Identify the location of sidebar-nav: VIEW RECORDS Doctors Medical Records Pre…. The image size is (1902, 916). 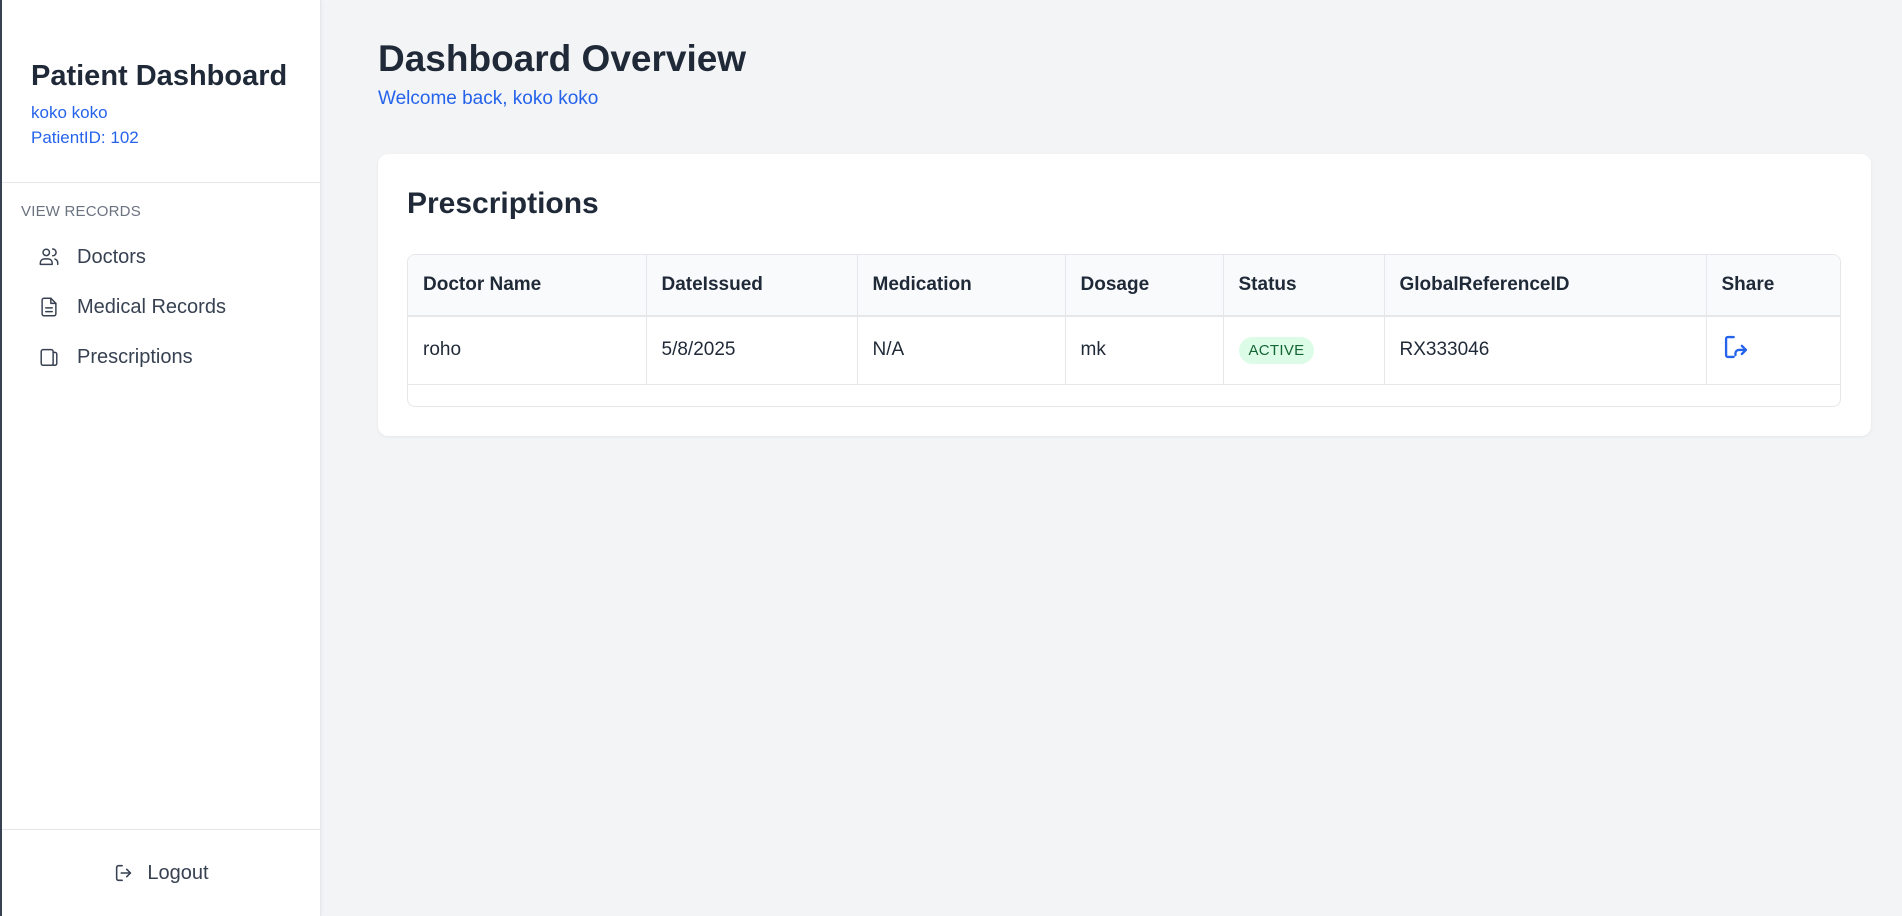
(161, 506).